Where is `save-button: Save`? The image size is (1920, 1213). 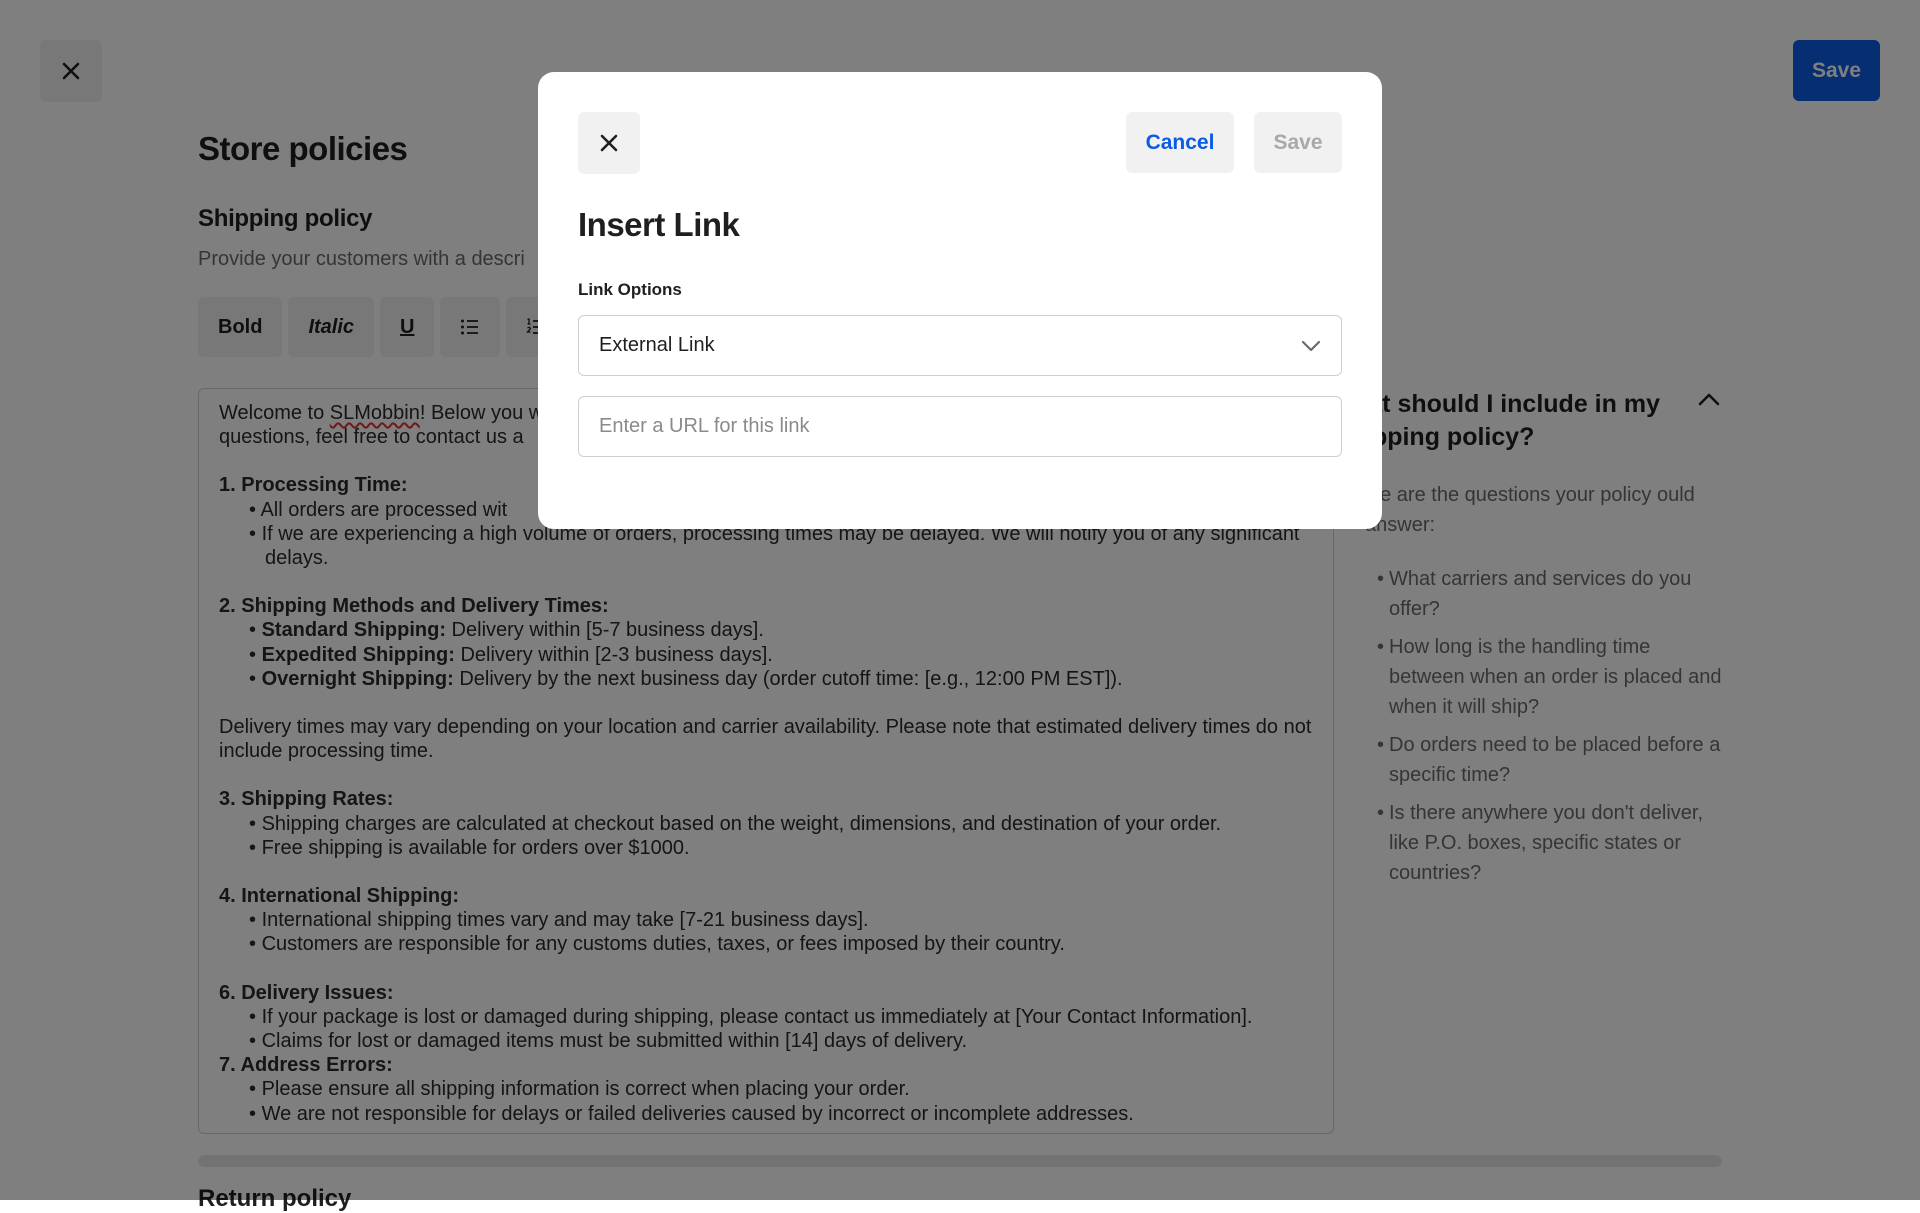 save-button: Save is located at coordinates (1298, 142).